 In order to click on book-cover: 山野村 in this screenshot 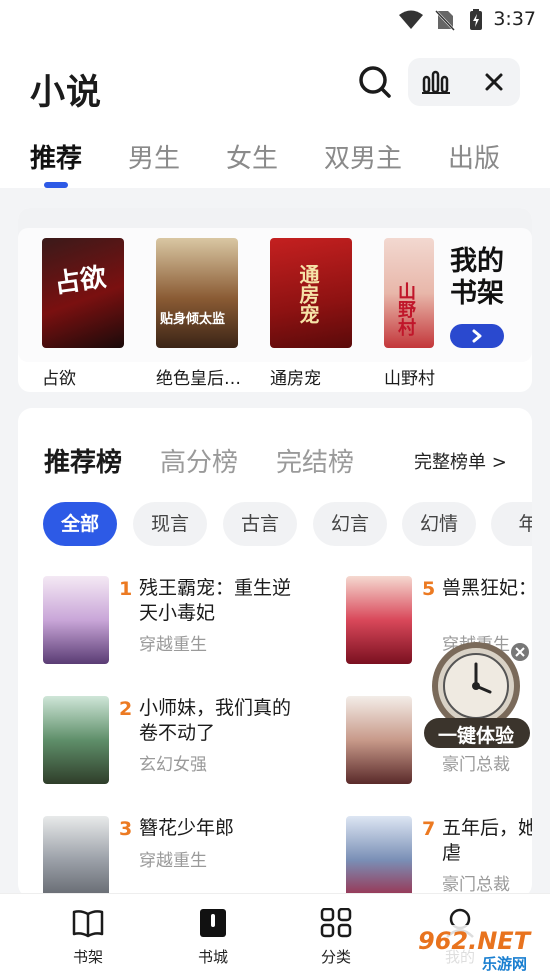, I will do `click(409, 293)`.